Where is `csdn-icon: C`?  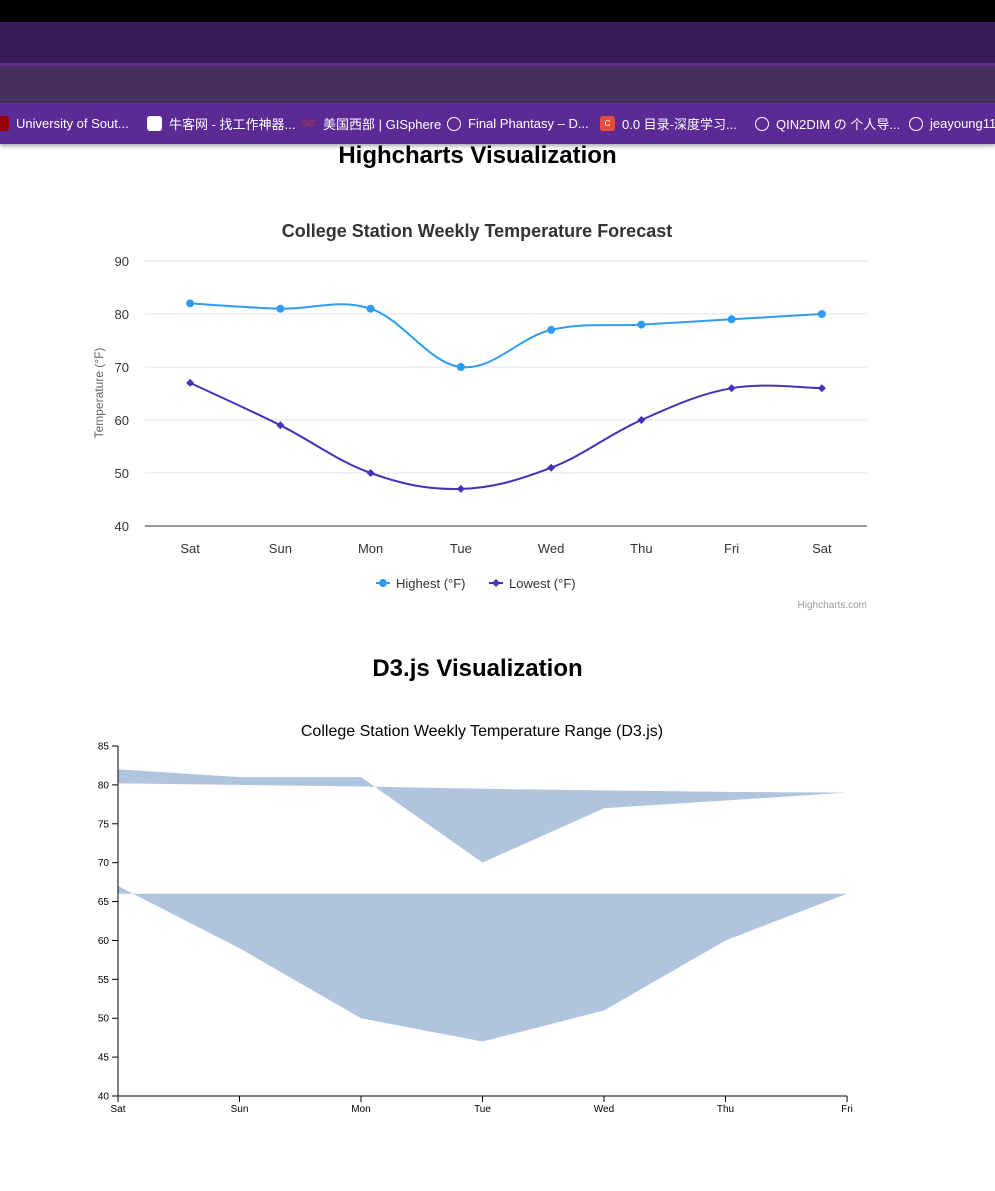
csdn-icon: C is located at coordinates (607, 123).